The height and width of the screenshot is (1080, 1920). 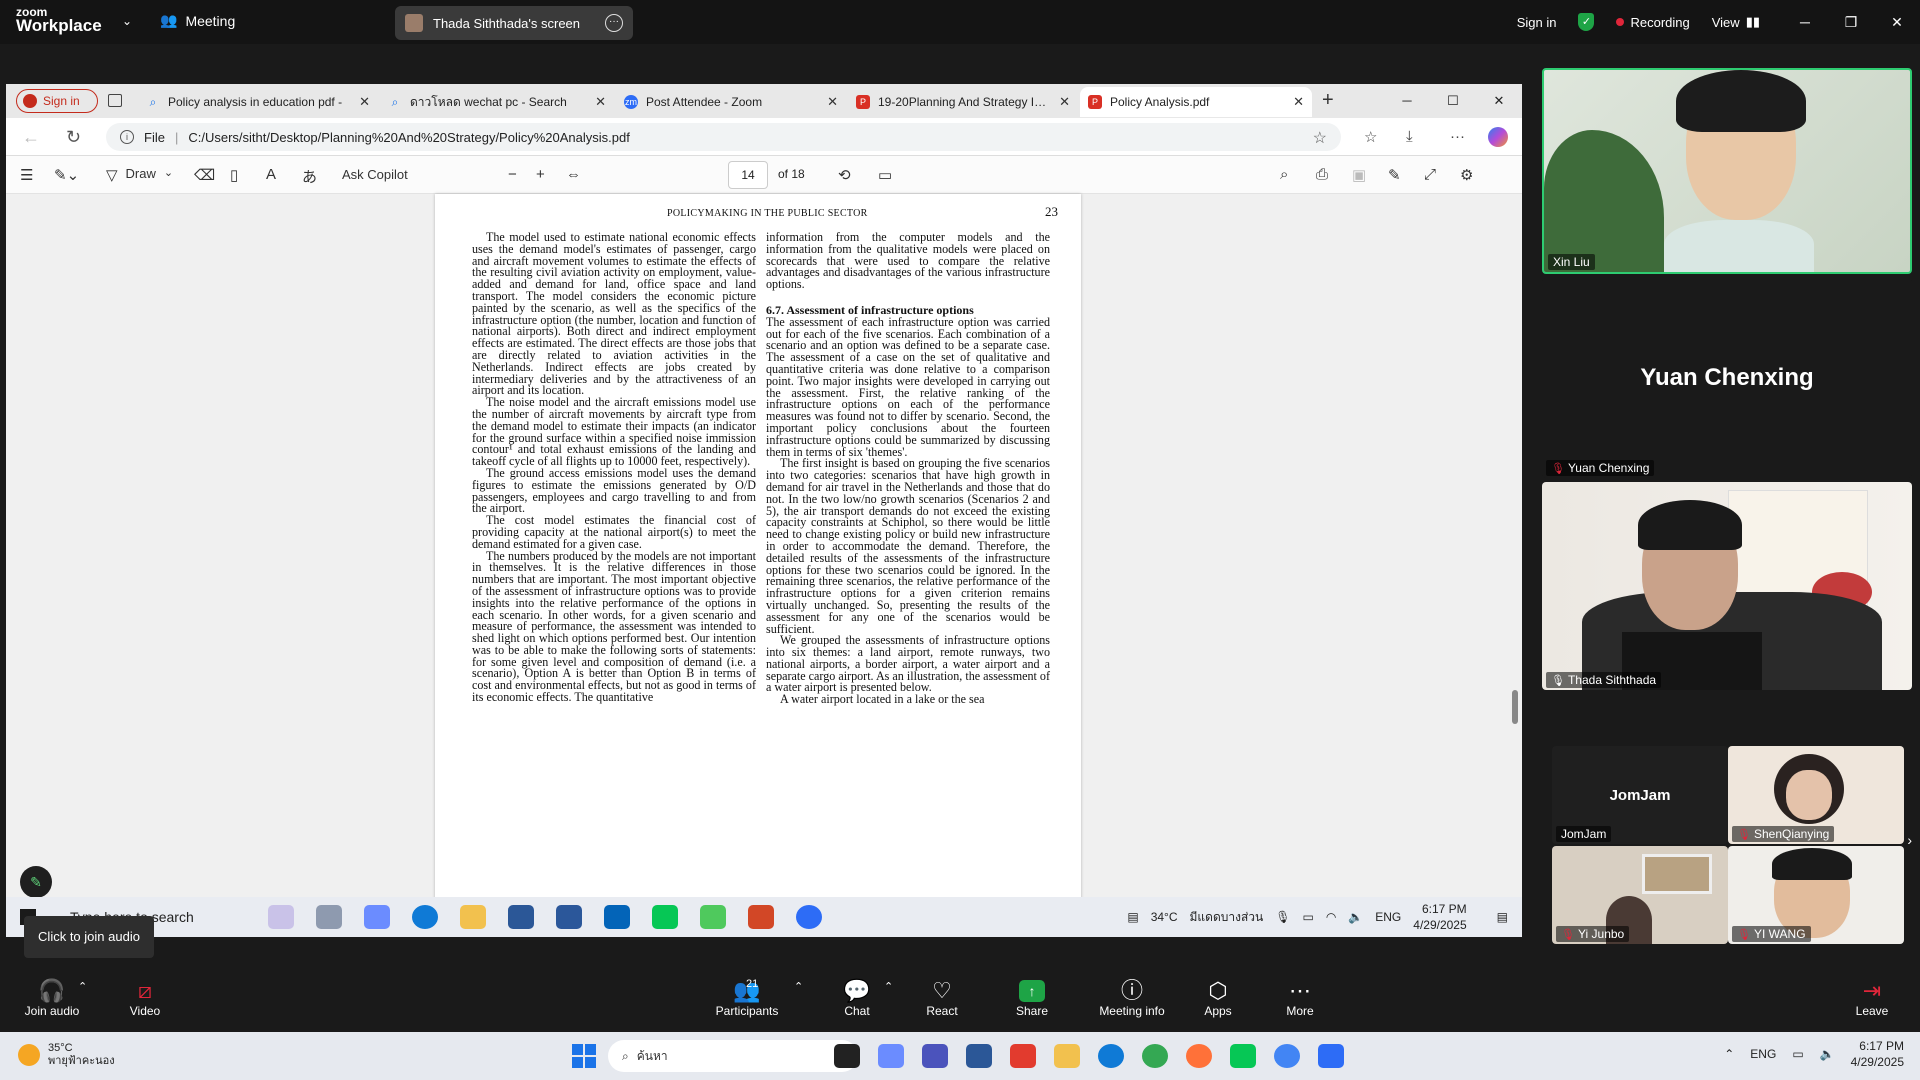 What do you see at coordinates (52, 998) in the screenshot?
I see `join-audio-button: 🎧 Join audio` at bounding box center [52, 998].